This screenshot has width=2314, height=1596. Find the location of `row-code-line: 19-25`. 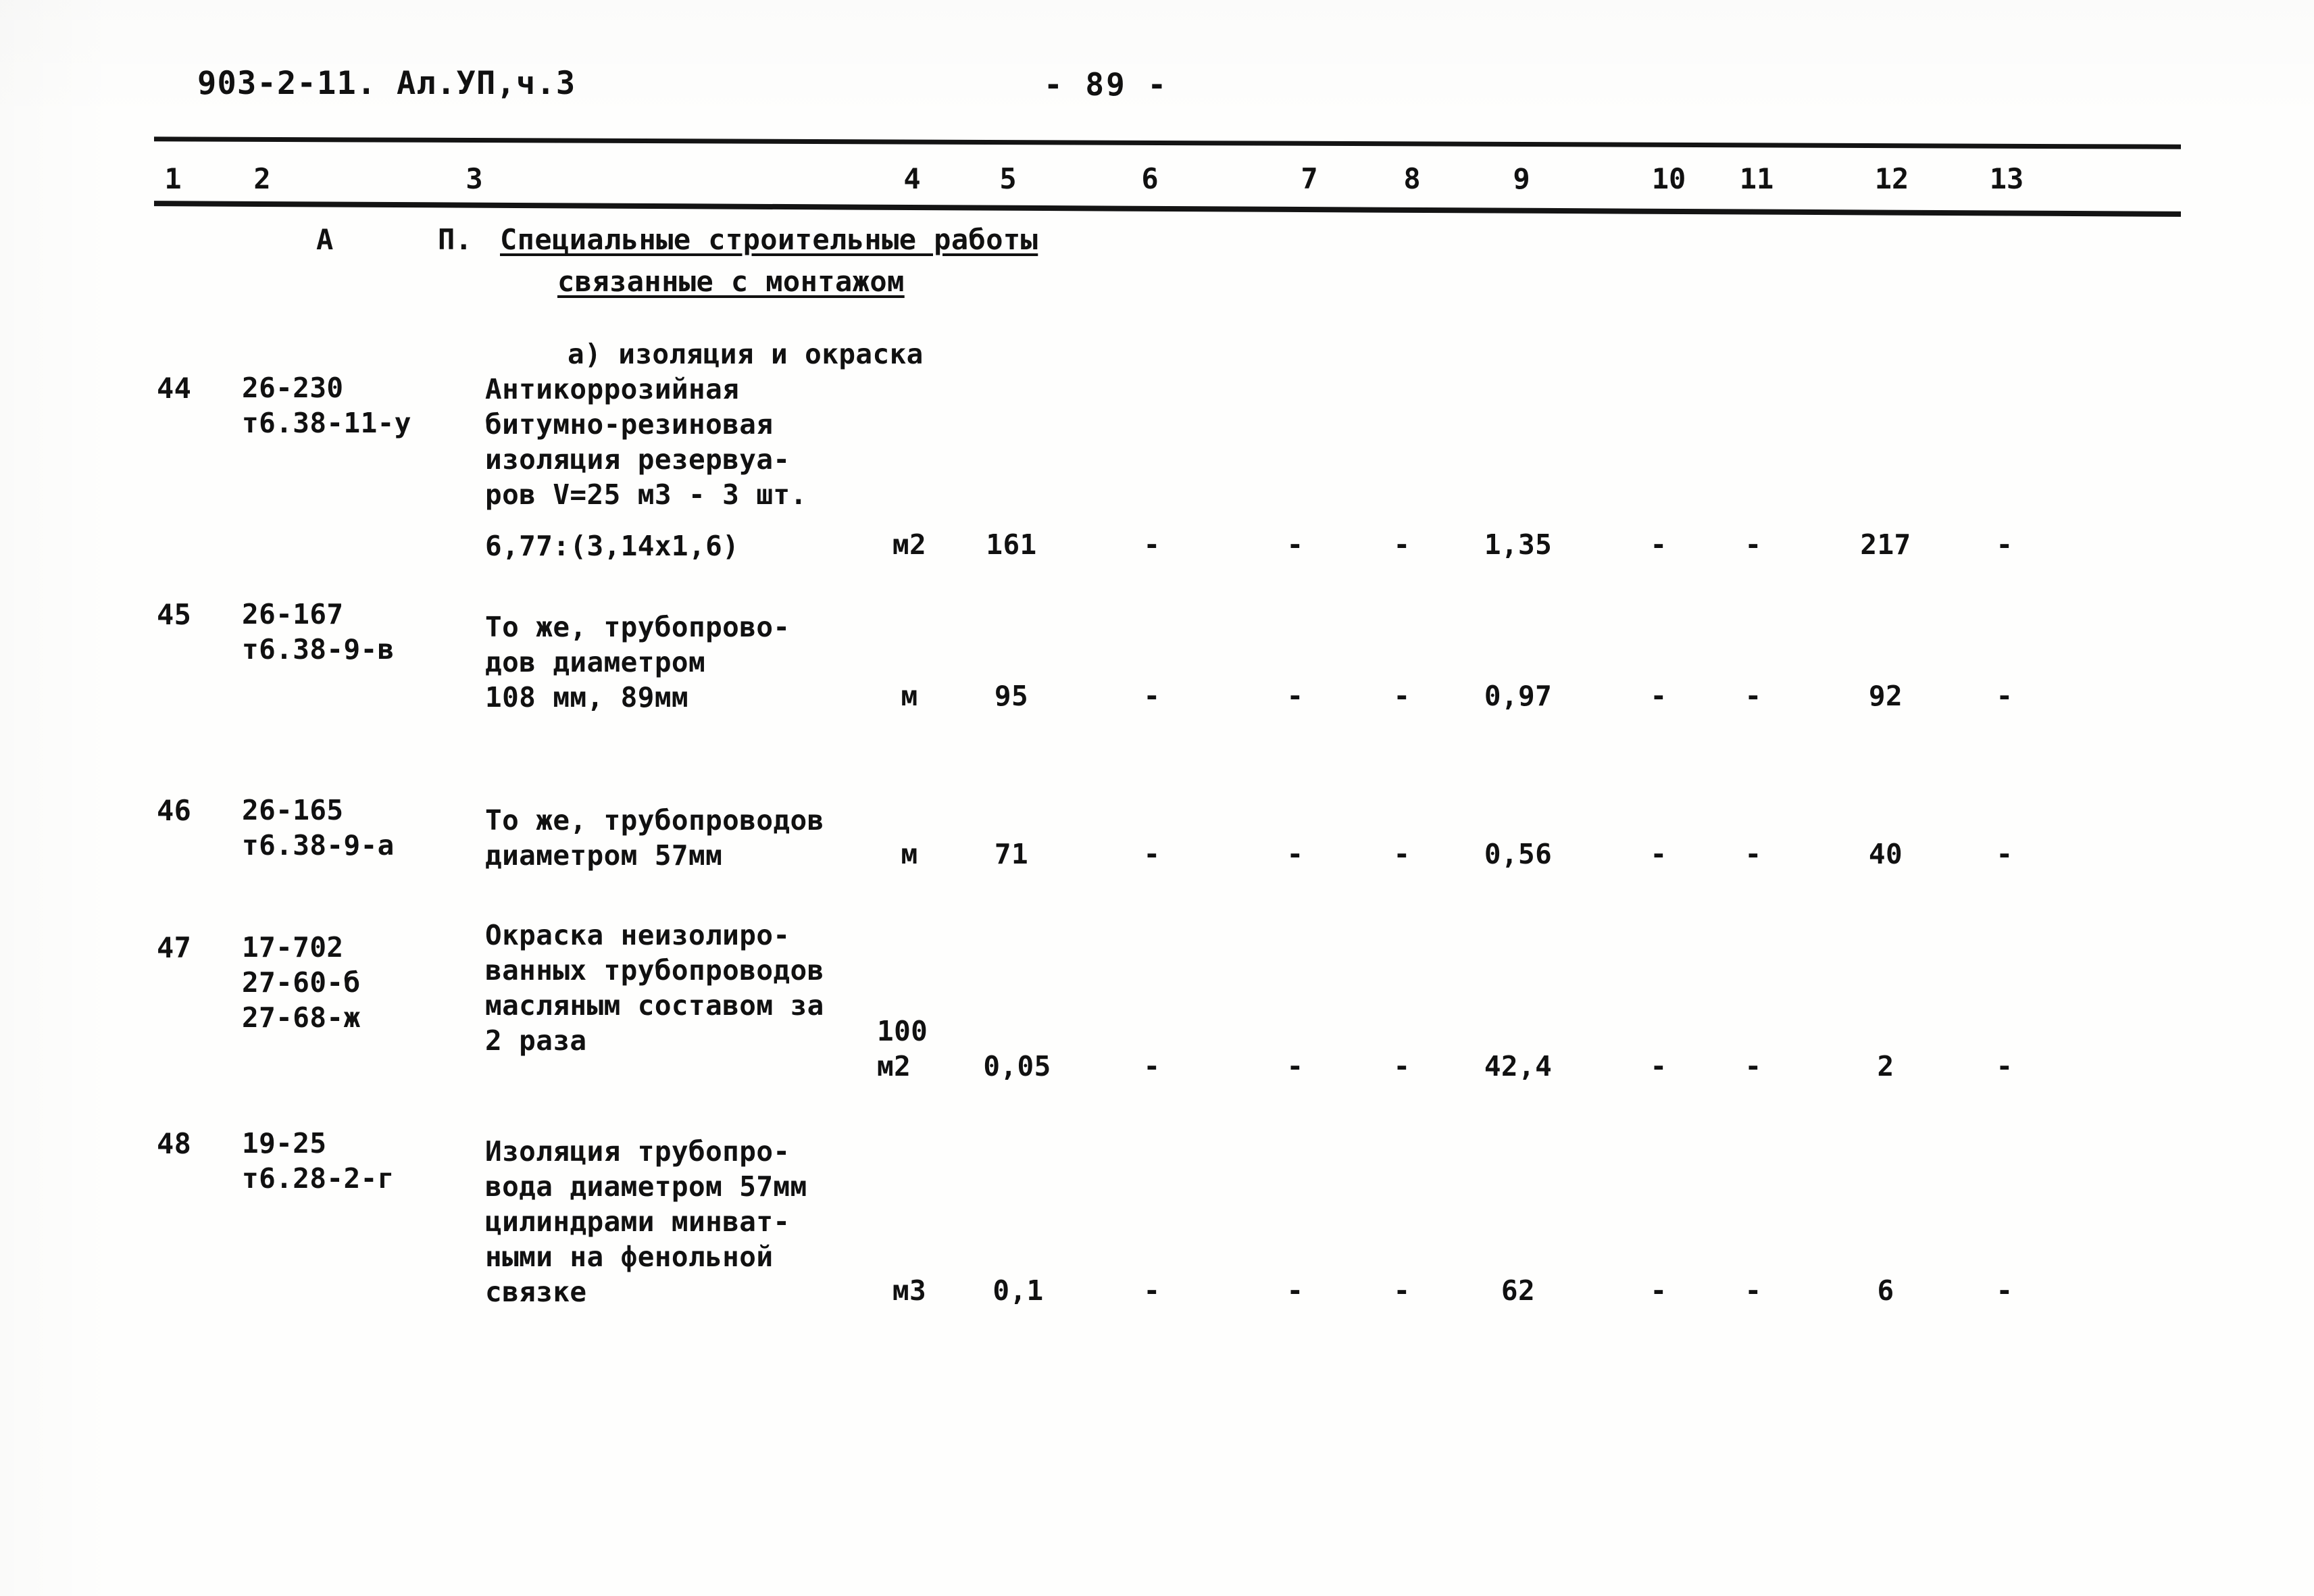

row-code-line: 19-25 is located at coordinates (285, 1143).